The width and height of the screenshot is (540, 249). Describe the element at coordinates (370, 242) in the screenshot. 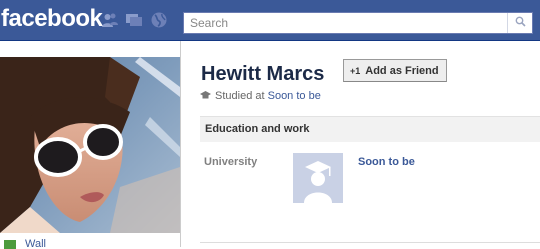

I see `divider` at that location.